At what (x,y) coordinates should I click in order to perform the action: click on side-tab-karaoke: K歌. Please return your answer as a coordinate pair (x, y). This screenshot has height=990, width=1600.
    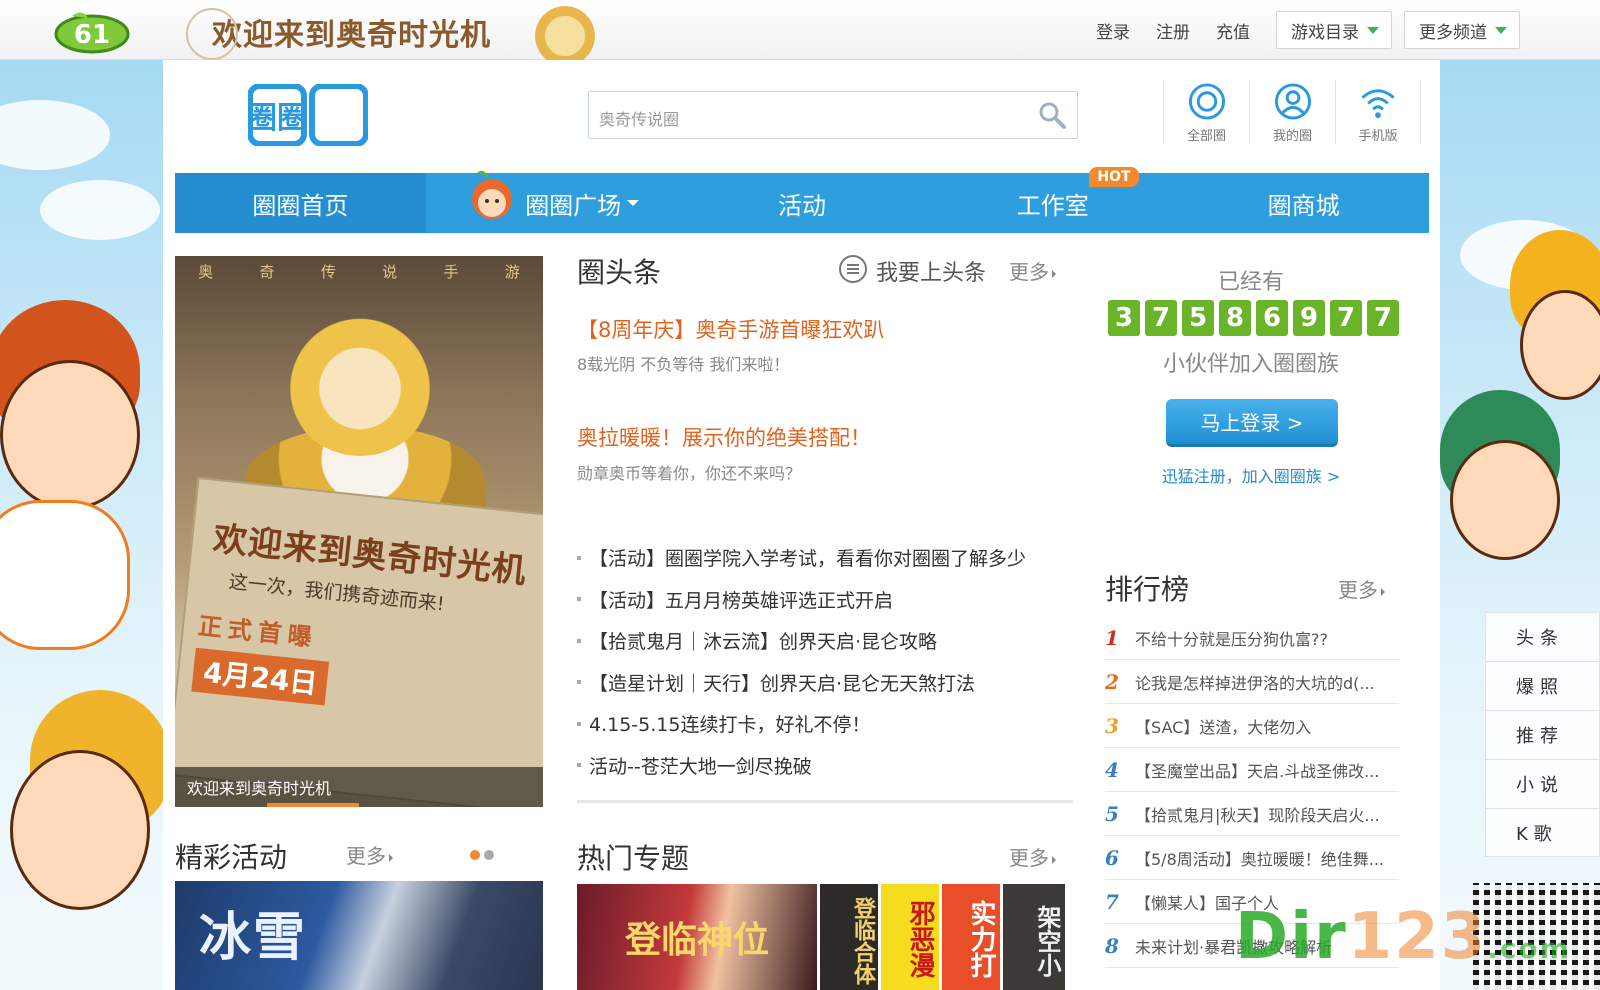
    Looking at the image, I should click on (1542, 832).